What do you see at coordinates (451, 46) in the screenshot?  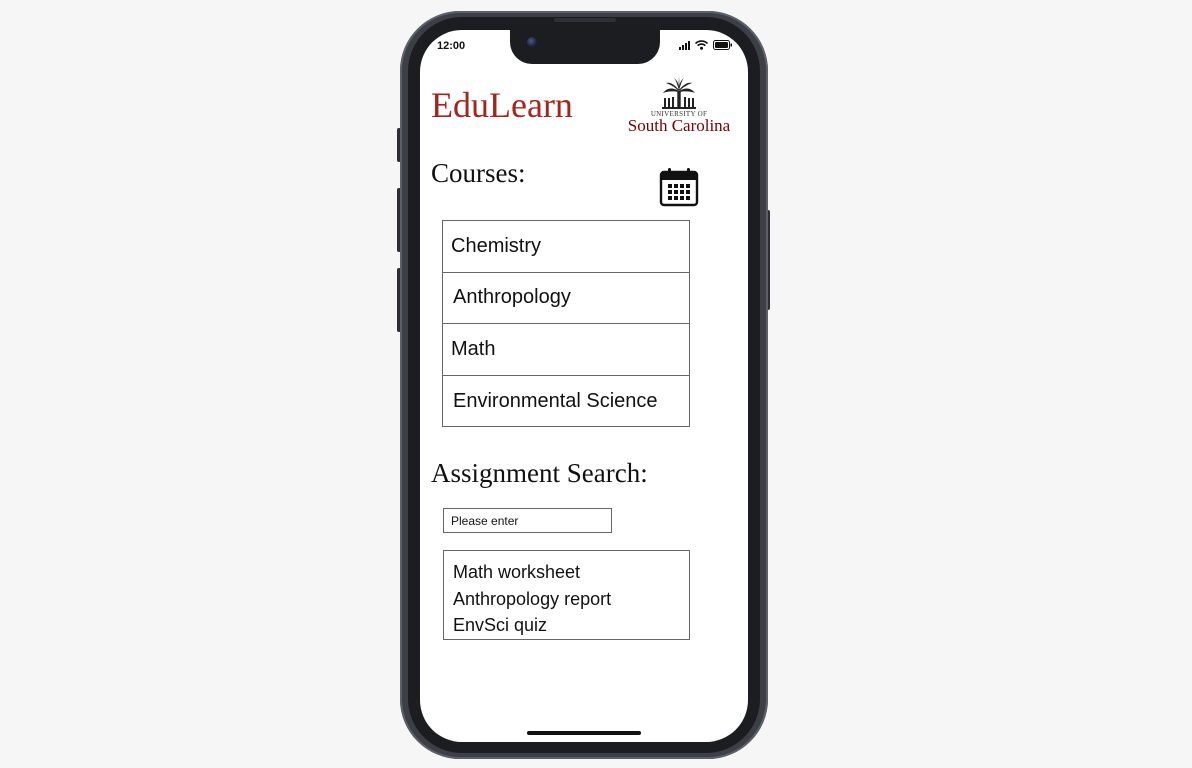 I see `status-time: 12:00` at bounding box center [451, 46].